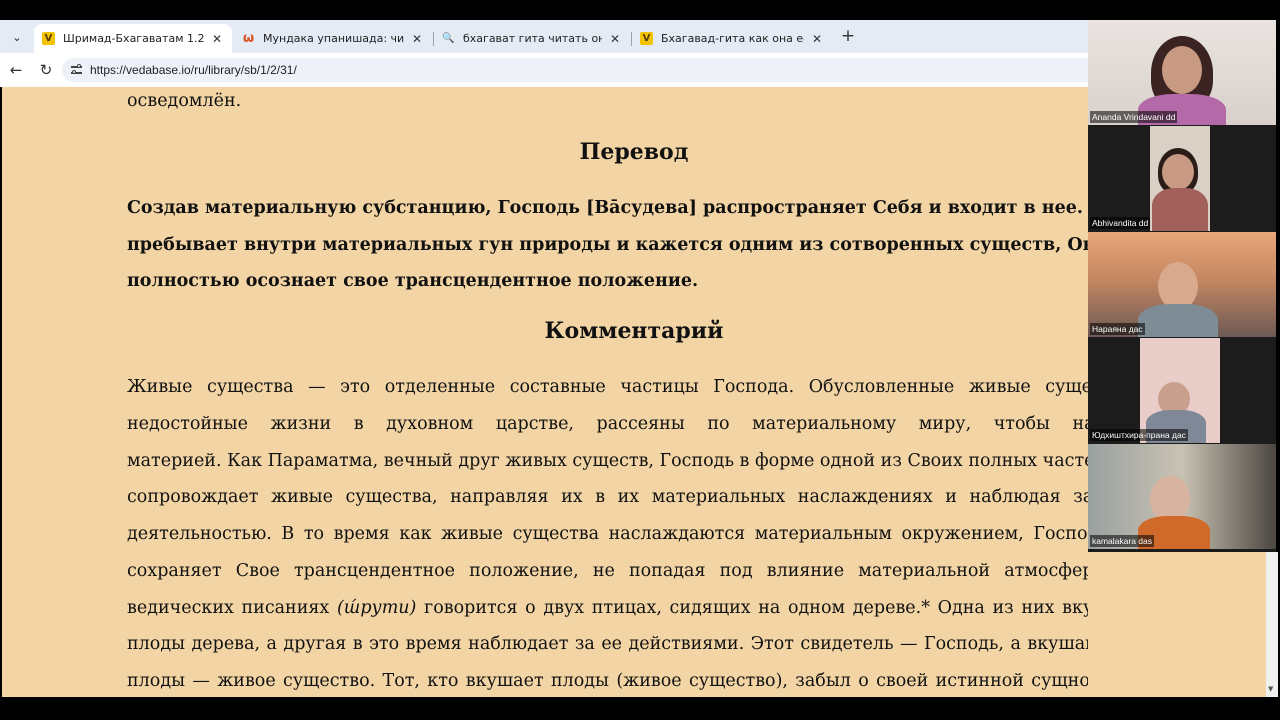  What do you see at coordinates (46, 70) in the screenshot?
I see `reload-icon: ↻` at bounding box center [46, 70].